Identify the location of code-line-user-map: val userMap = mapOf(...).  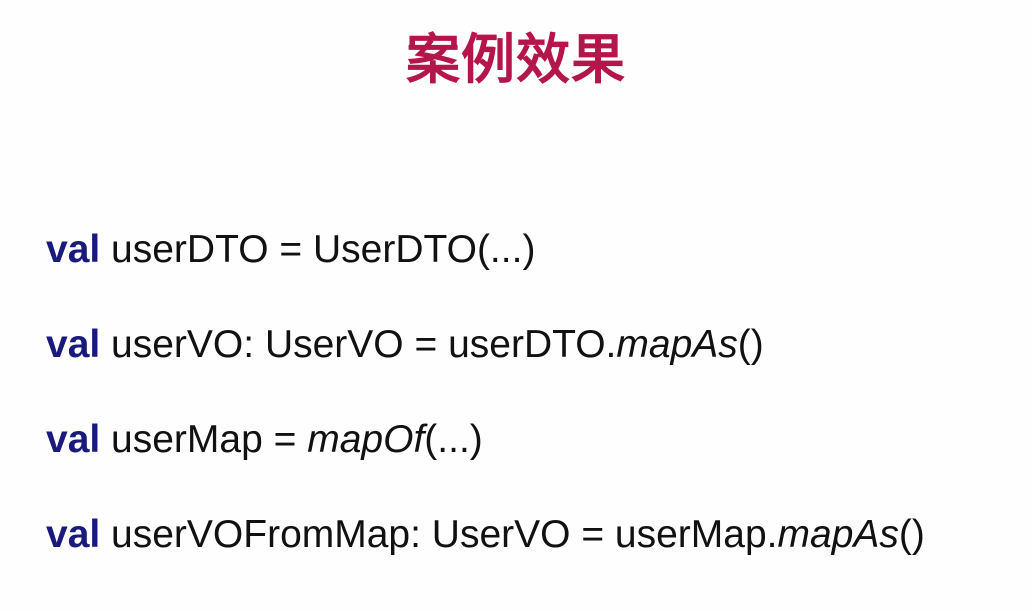
(536, 440).